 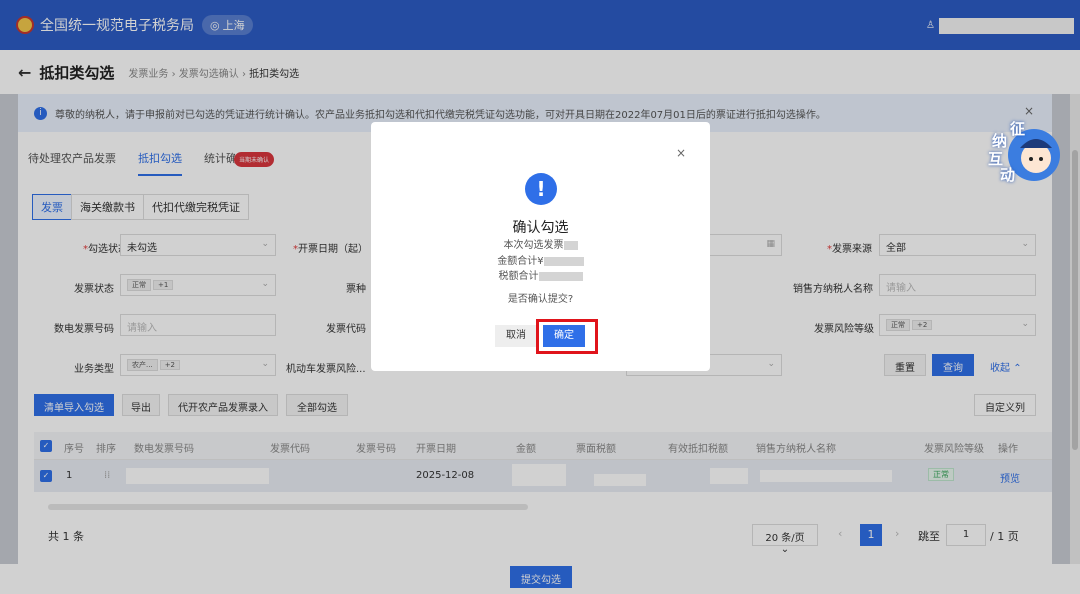 What do you see at coordinates (1024, 153) in the screenshot?
I see `mascot-widget: 征 纳 互 动` at bounding box center [1024, 153].